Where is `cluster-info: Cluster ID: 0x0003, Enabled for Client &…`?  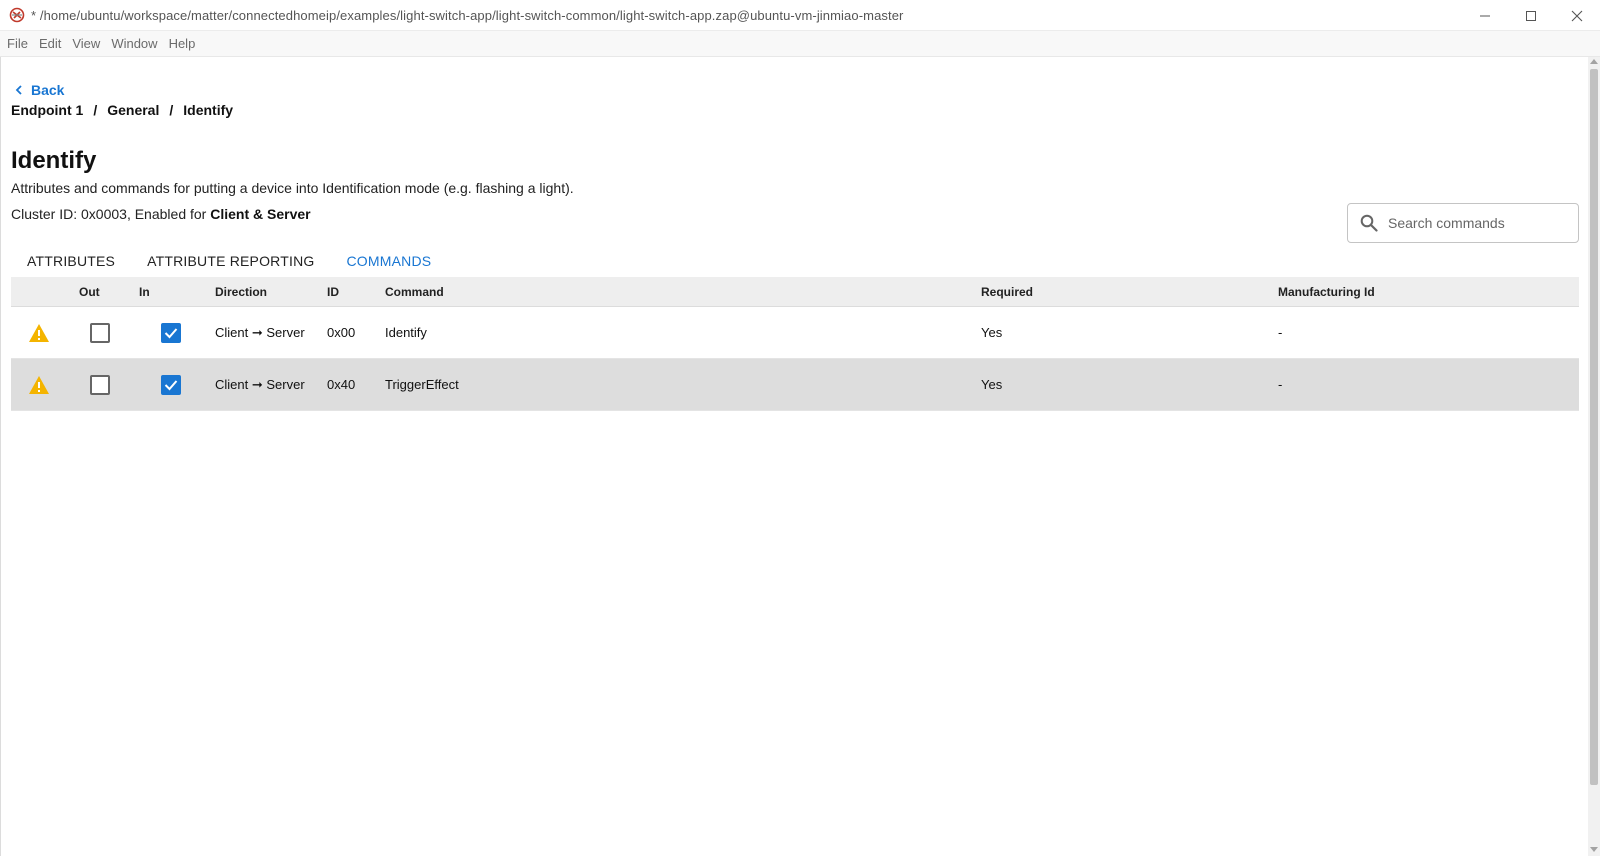
cluster-info: Cluster ID: 0x0003, Enabled for Client &… is located at coordinates (161, 214).